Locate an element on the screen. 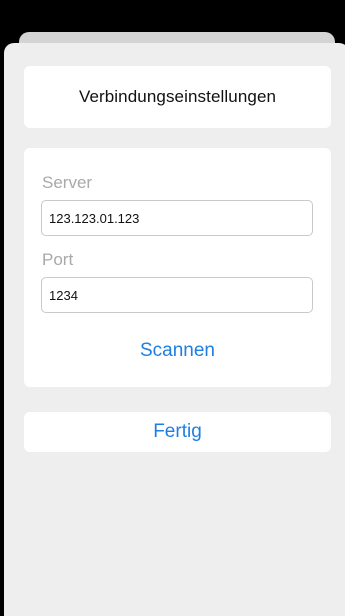 This screenshot has width=345, height=616. title-card: Verbindungseinstellungen is located at coordinates (177, 97).